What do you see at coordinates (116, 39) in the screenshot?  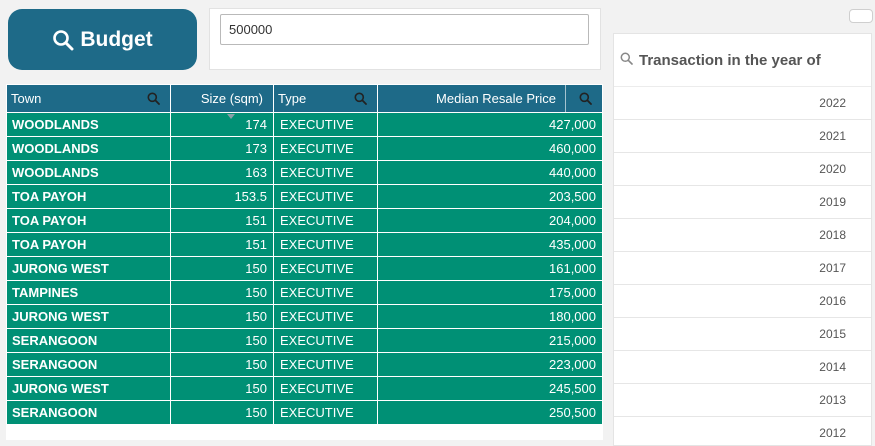 I see `budget-button-label: Budget` at bounding box center [116, 39].